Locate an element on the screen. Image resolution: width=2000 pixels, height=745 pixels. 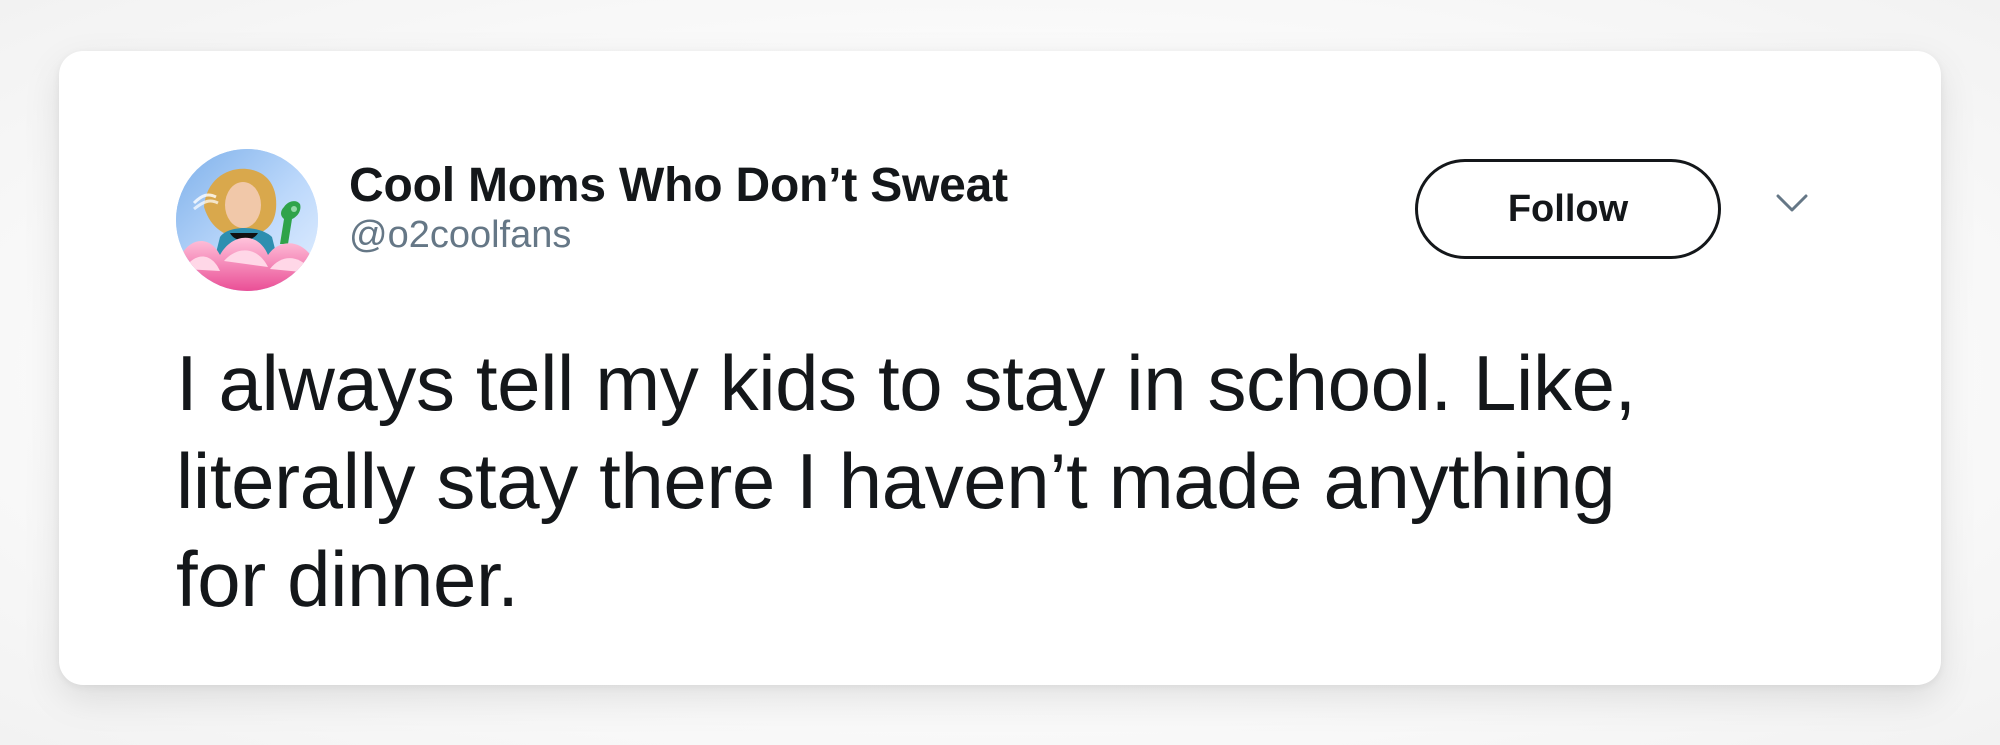
tweet-author-block: Cool Moms Who Don’t Sweat @o2coolfans is located at coordinates (678, 208).